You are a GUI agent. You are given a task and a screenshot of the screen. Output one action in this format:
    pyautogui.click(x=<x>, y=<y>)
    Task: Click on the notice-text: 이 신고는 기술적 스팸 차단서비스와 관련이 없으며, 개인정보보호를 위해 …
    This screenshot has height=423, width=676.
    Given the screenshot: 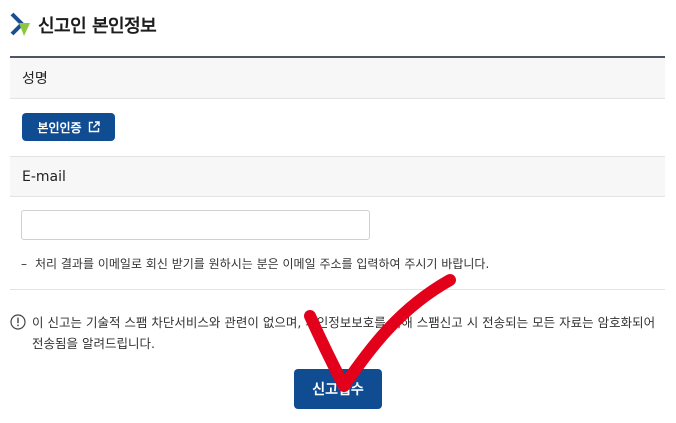 What is the action you would take?
    pyautogui.click(x=344, y=333)
    